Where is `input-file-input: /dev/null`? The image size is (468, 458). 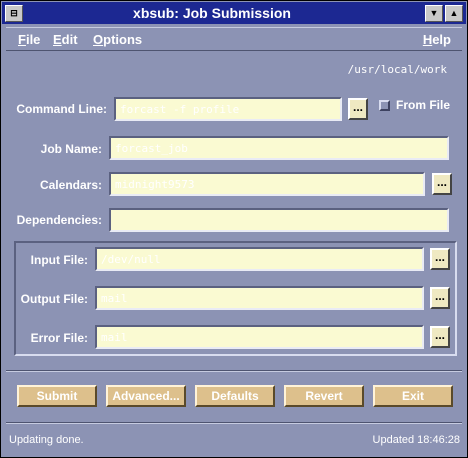
input-file-input: /dev/null is located at coordinates (259, 259).